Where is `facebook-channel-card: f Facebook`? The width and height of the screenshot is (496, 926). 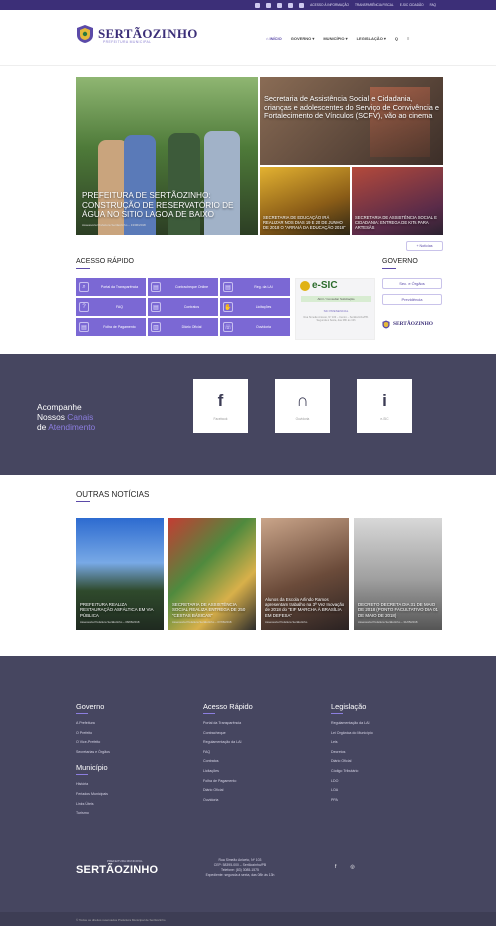 facebook-channel-card: f Facebook is located at coordinates (220, 406).